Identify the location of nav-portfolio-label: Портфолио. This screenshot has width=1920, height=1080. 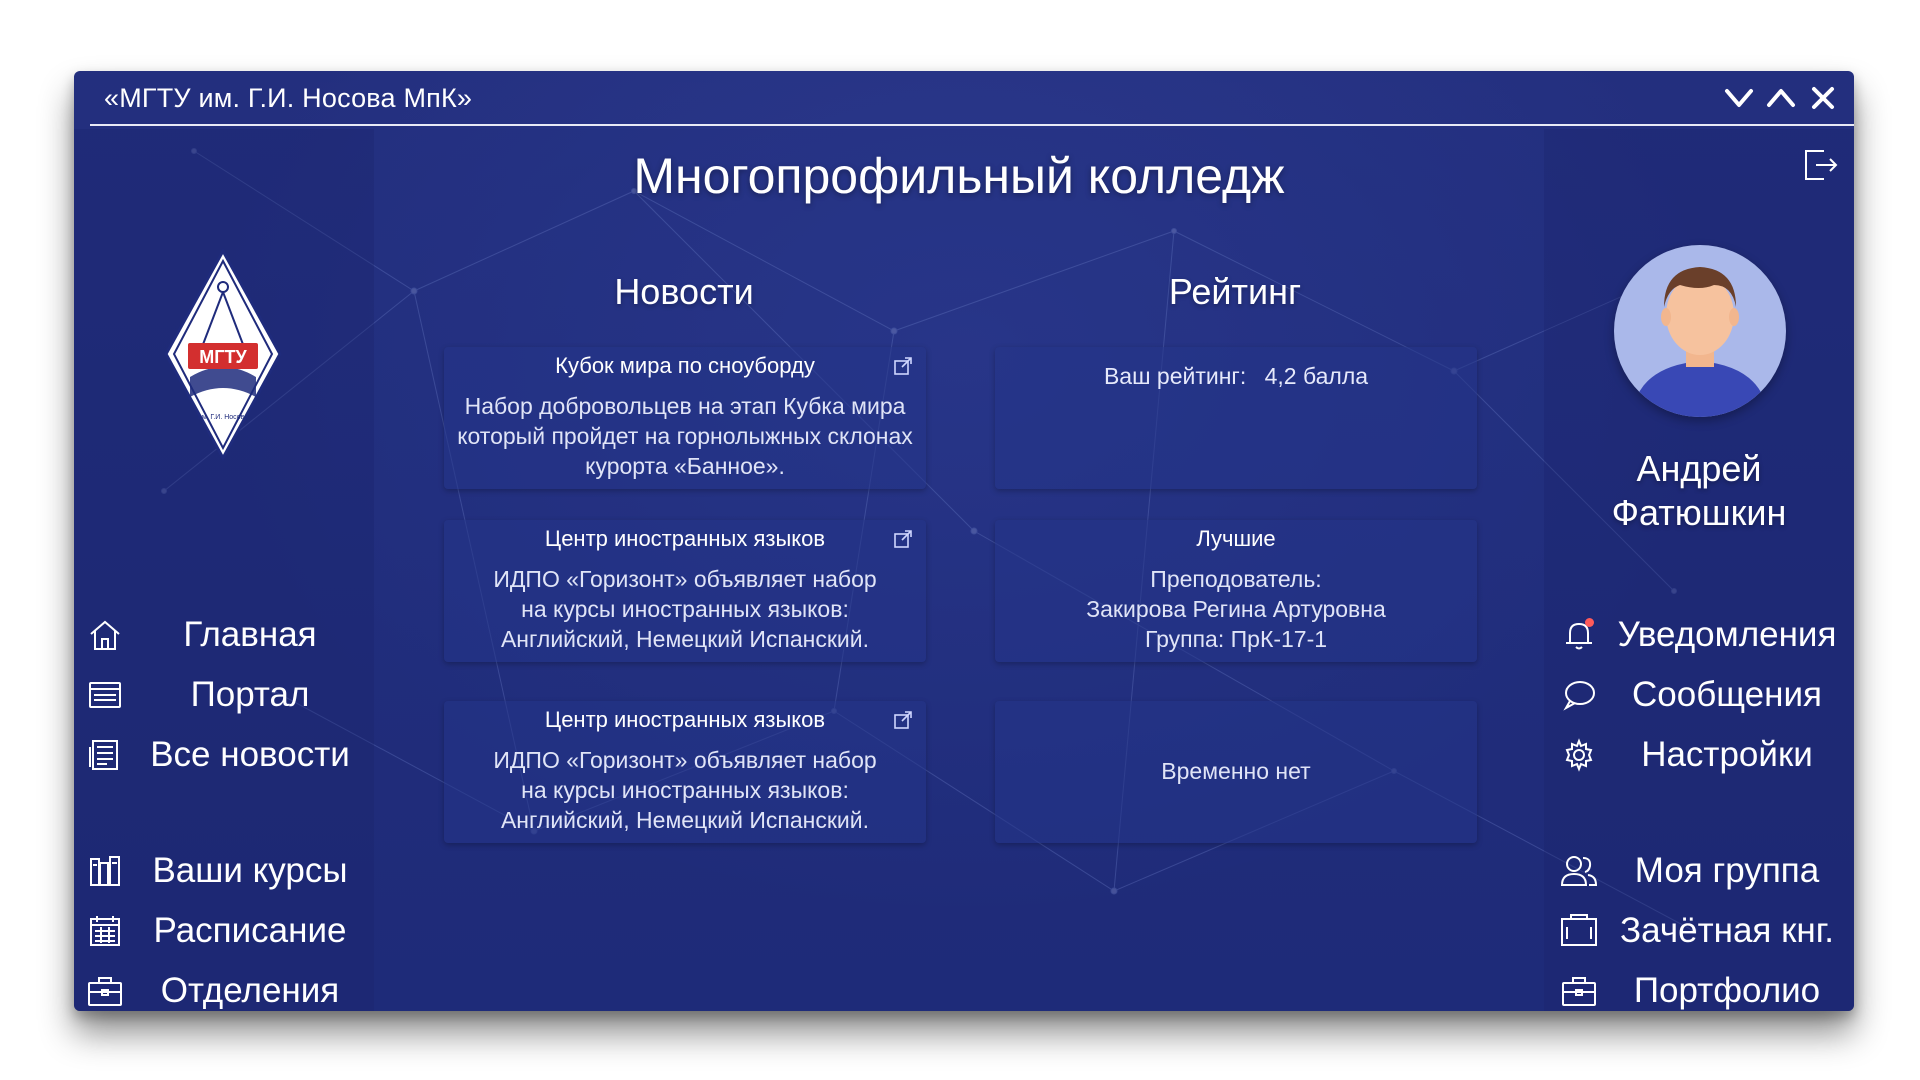
(1727, 990).